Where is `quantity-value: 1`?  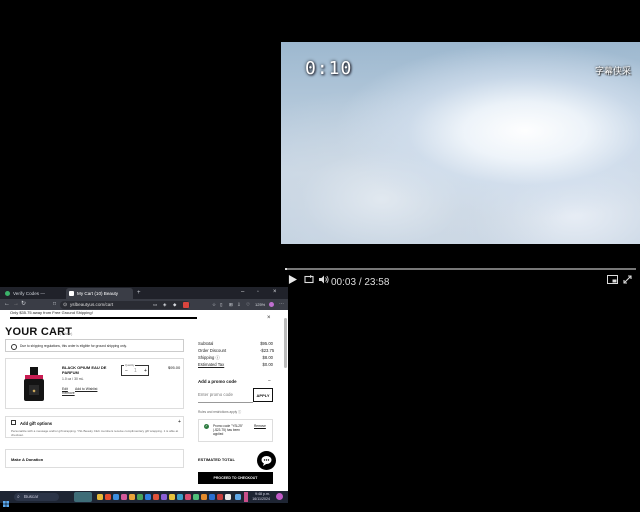
quantity-value: 1 is located at coordinates (135, 371).